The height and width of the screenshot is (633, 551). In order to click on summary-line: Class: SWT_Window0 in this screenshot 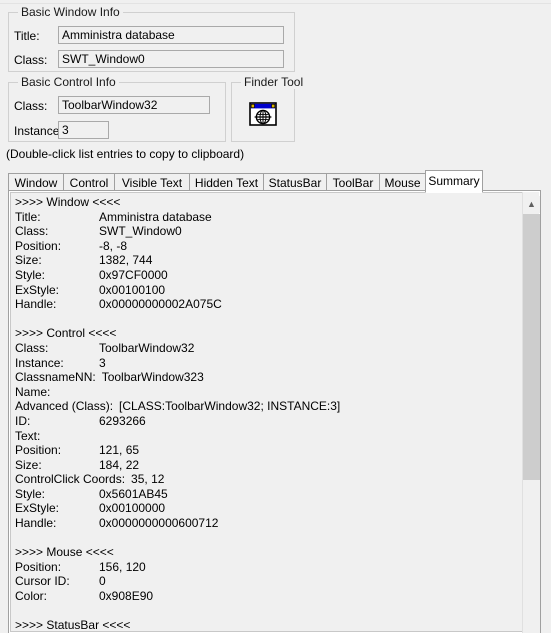, I will do `click(267, 231)`.